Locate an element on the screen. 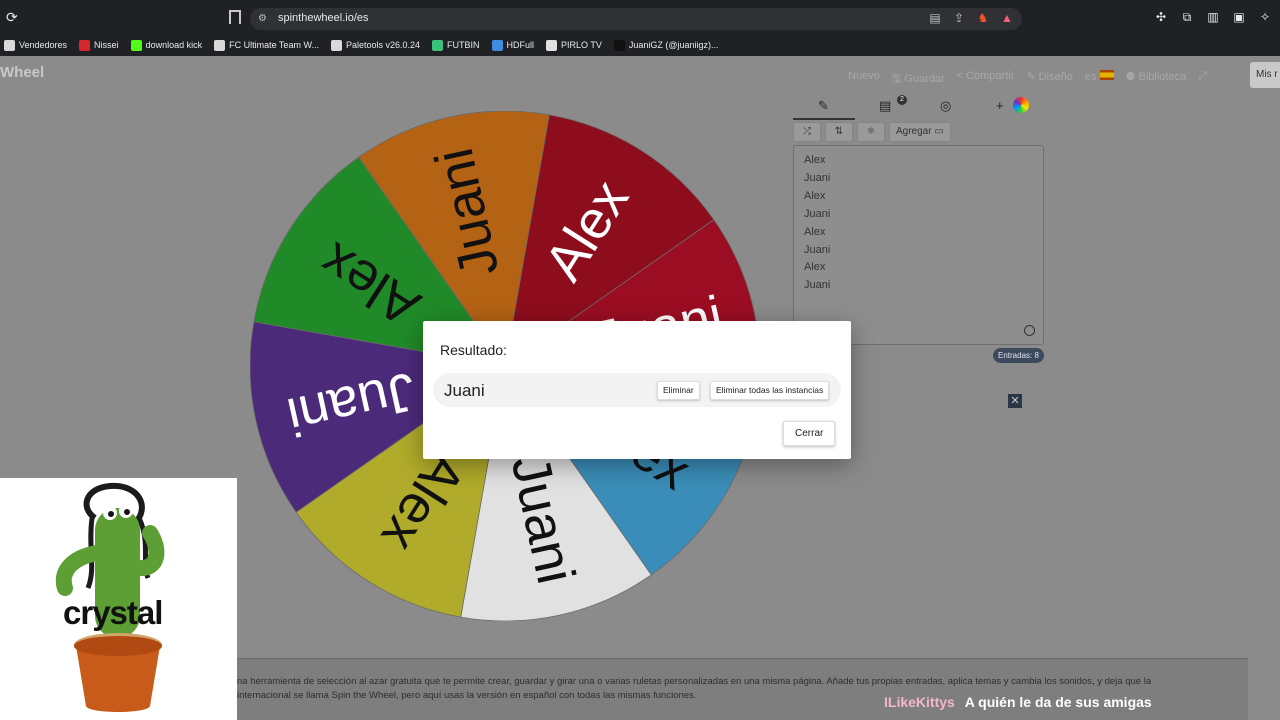 The image size is (1280, 720). fullscreen-icon: ⤢ is located at coordinates (1202, 79).